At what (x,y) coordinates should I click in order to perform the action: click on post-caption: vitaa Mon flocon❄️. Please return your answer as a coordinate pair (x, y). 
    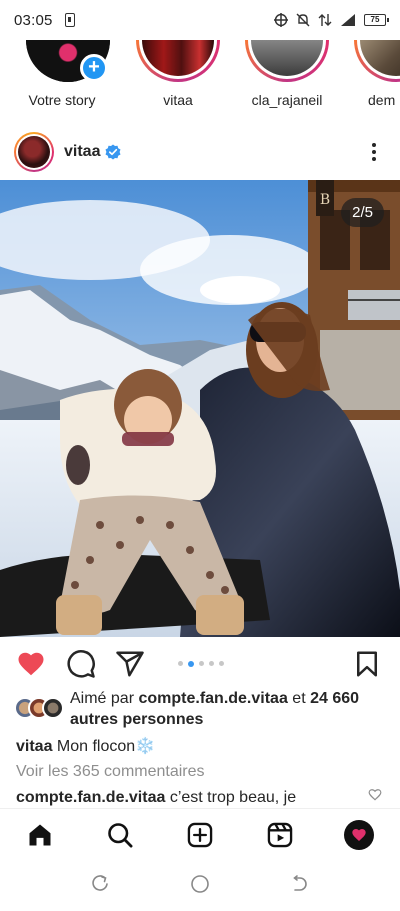
    Looking at the image, I should click on (85, 746).